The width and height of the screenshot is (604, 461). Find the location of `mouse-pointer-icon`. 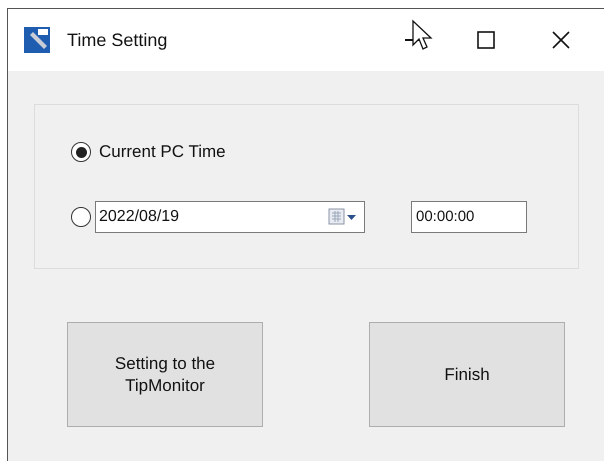

mouse-pointer-icon is located at coordinates (422, 35).